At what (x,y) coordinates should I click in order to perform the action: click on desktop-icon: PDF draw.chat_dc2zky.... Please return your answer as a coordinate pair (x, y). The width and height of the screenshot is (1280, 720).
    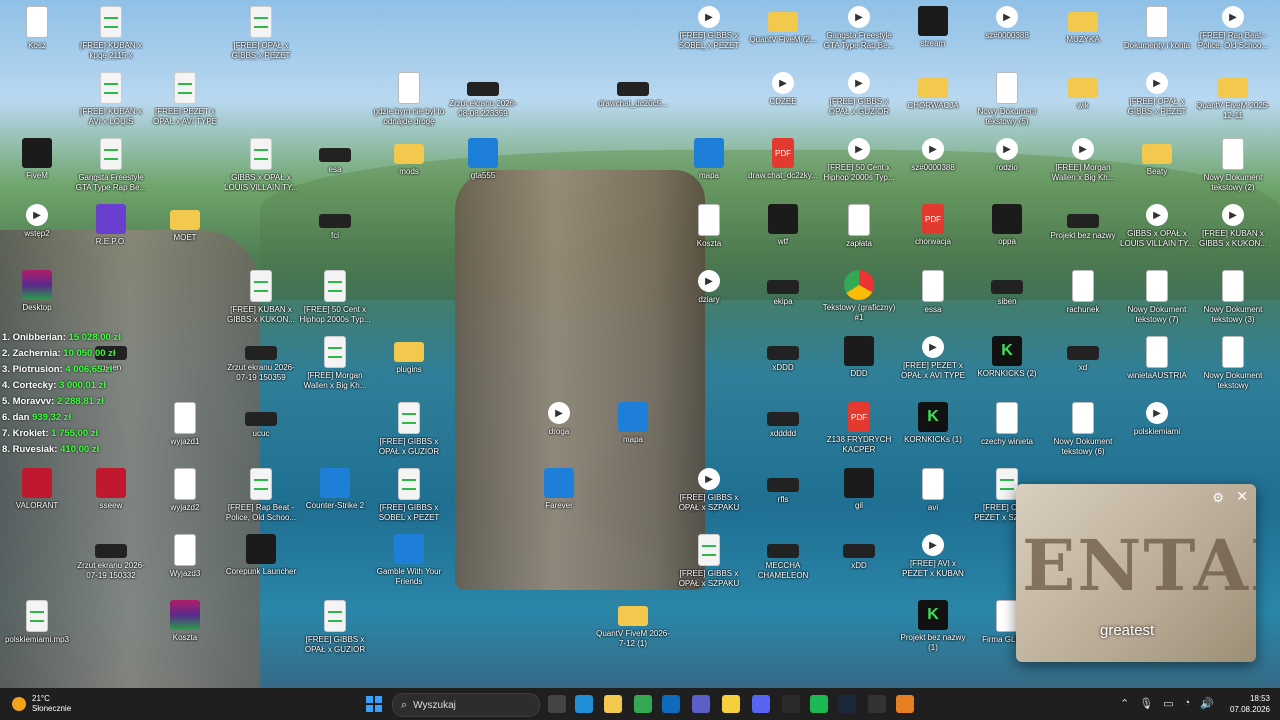
    Looking at the image, I should click on (783, 159).